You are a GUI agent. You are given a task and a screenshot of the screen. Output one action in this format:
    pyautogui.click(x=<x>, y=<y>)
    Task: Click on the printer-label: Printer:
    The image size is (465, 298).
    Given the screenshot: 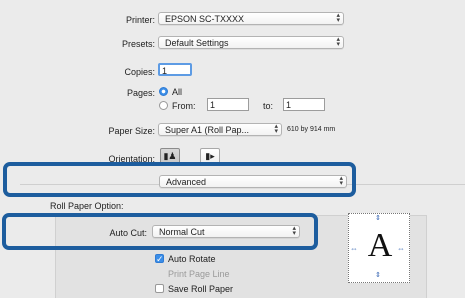 What is the action you would take?
    pyautogui.click(x=140, y=20)
    